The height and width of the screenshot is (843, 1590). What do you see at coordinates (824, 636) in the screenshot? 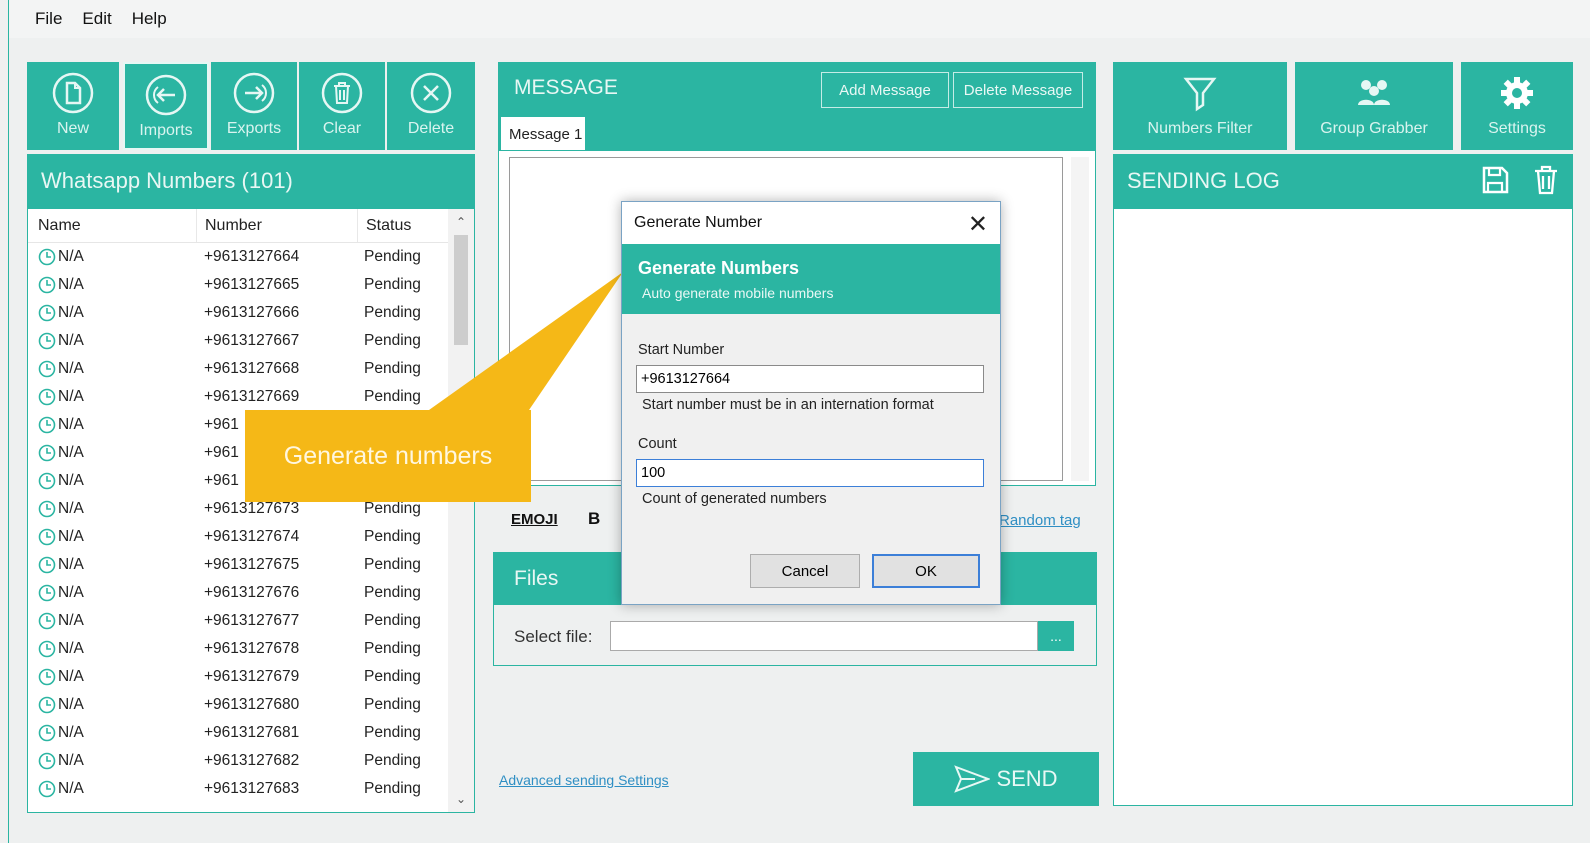
I see `file-path-input` at bounding box center [824, 636].